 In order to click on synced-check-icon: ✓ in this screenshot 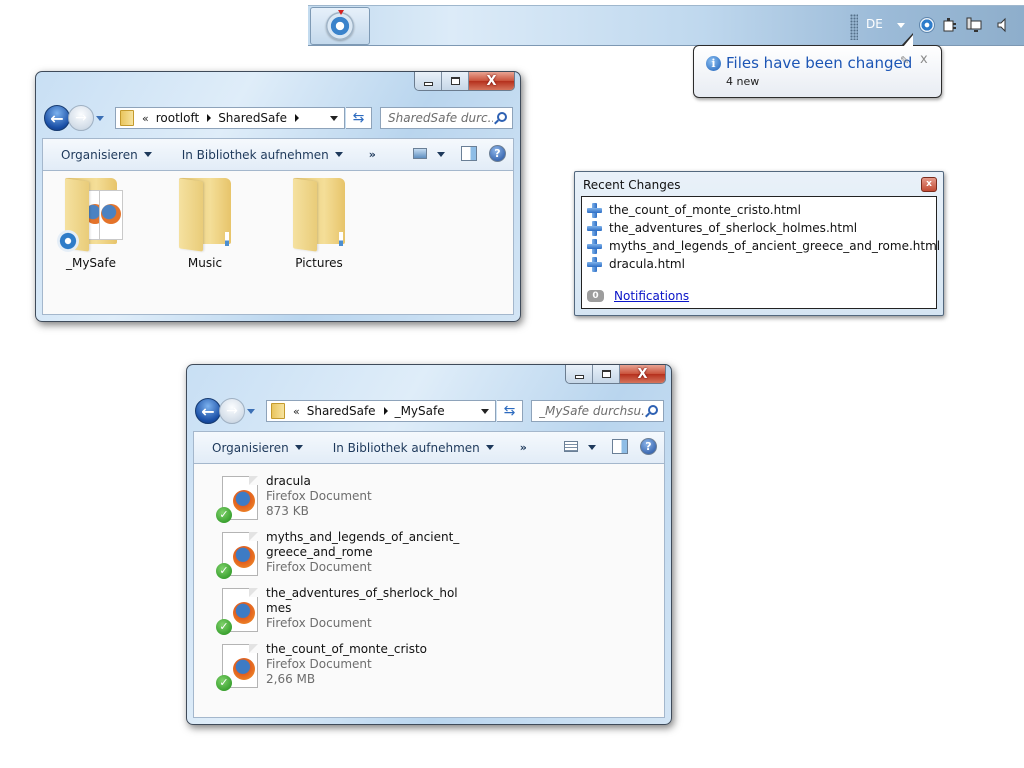, I will do `click(224, 683)`.